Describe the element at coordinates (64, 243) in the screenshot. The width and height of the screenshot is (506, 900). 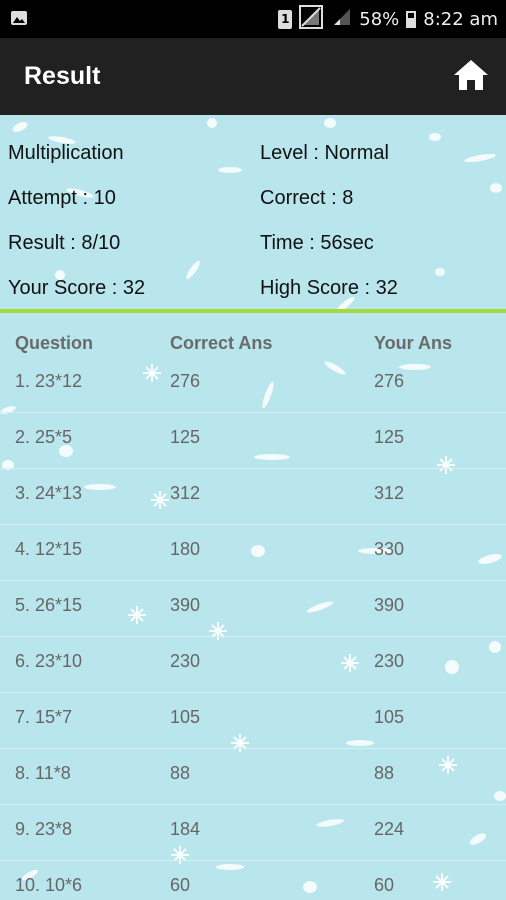
I see `result-label: Result : 8/10` at that location.